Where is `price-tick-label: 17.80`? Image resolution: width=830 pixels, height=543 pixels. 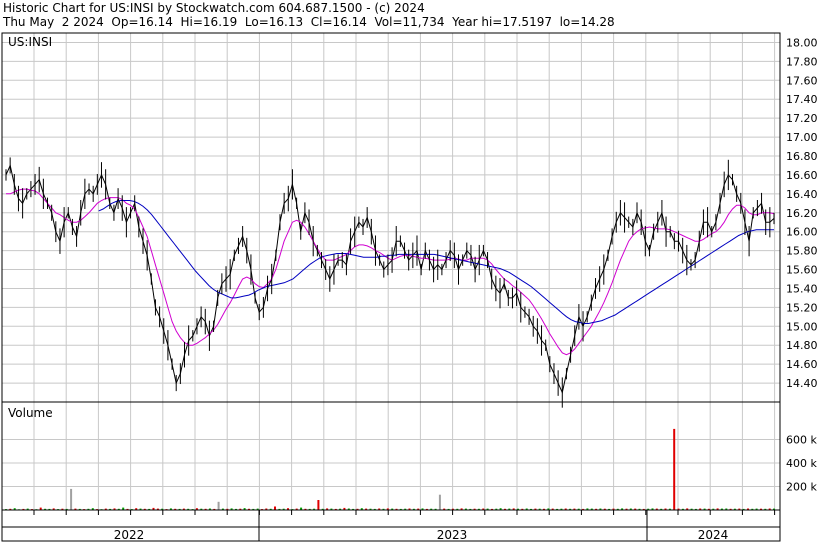 price-tick-label: 17.80 is located at coordinates (802, 61).